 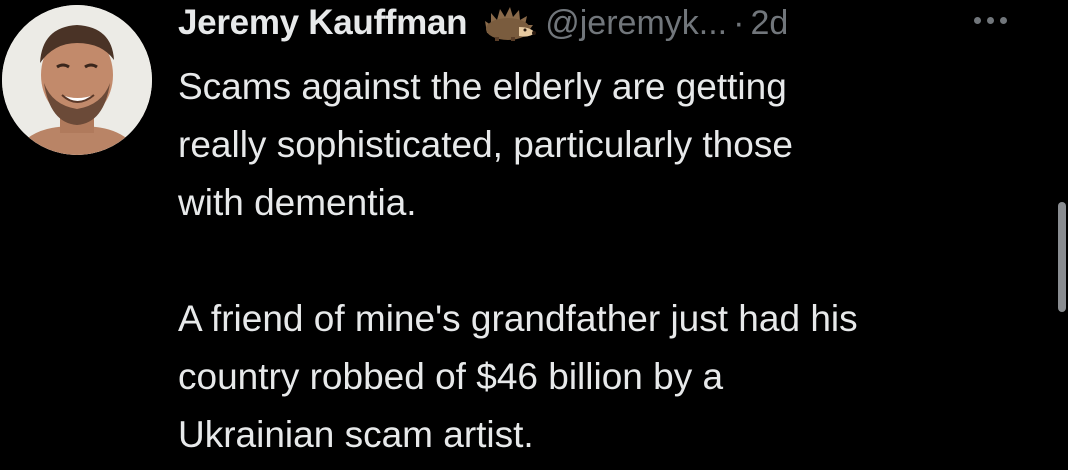 What do you see at coordinates (482, 86) in the screenshot?
I see `text-line: Scams against the elderly are getting` at bounding box center [482, 86].